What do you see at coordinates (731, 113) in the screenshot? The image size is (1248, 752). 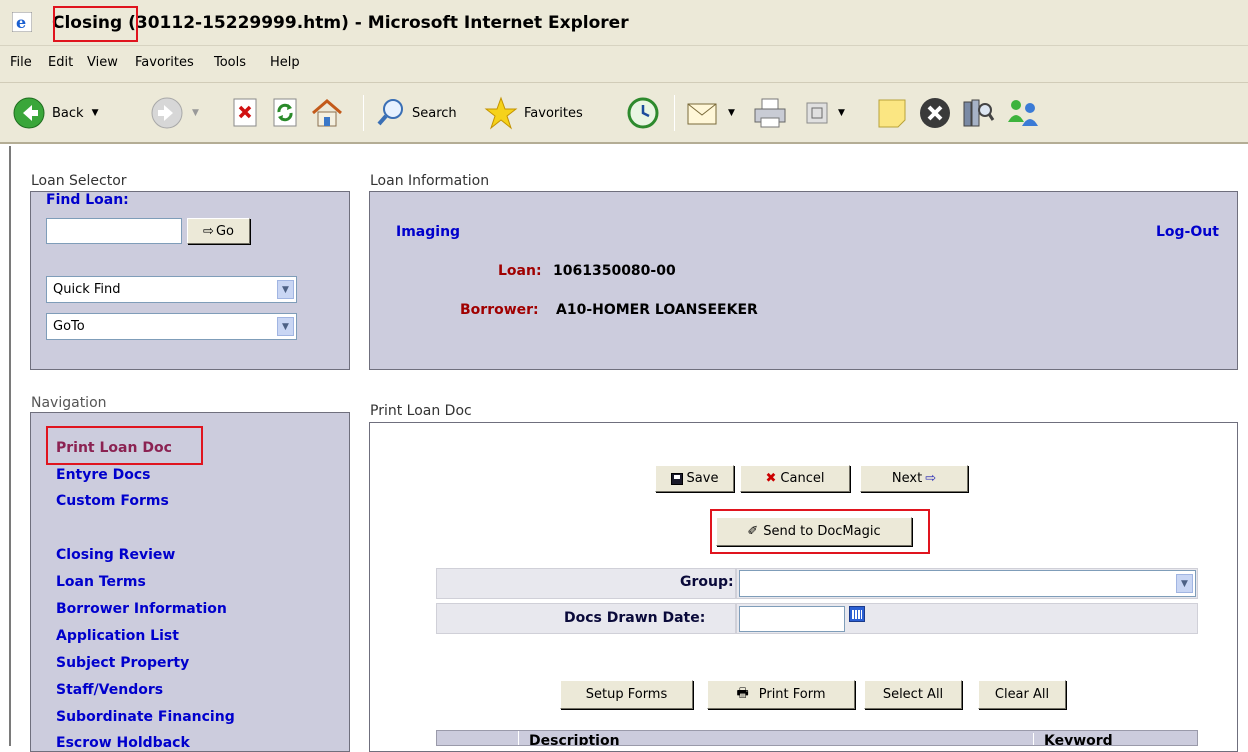 I see `mail-dropdown-icon: ▼` at bounding box center [731, 113].